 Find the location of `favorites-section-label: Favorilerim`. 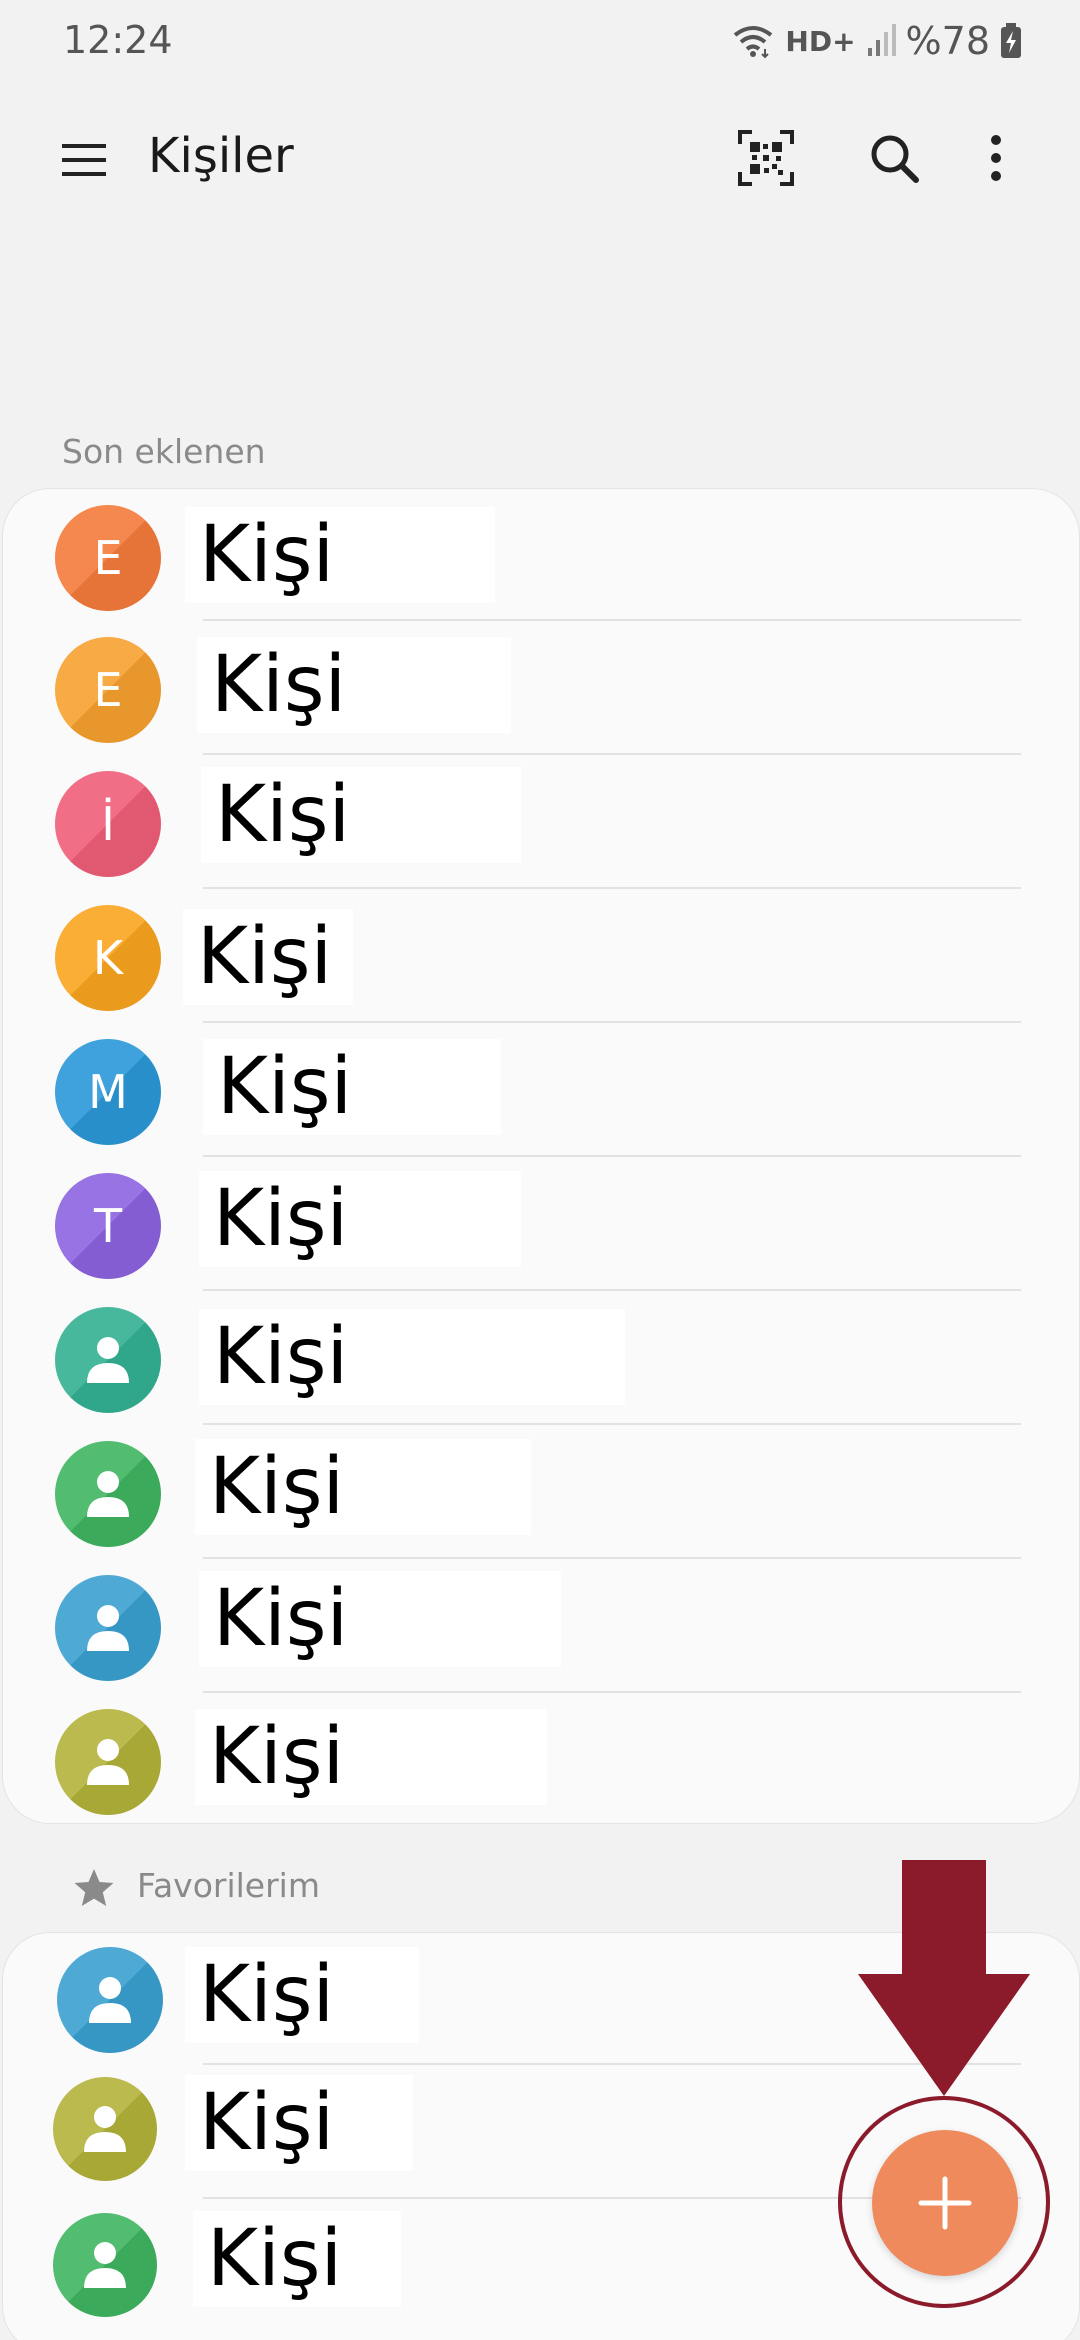

favorites-section-label: Favorilerim is located at coordinates (228, 1885).